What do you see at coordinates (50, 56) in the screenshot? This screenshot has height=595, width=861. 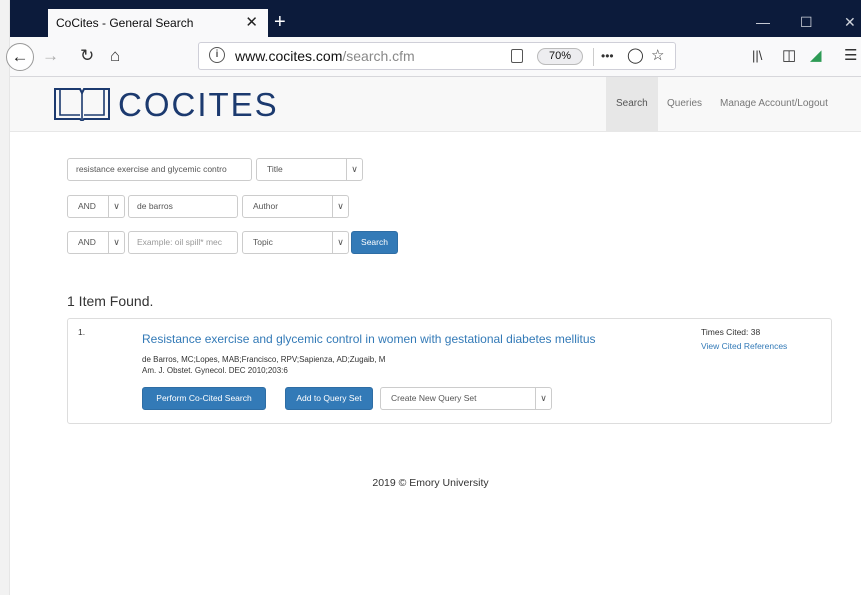 I see `forward-arrow-icon: →` at bounding box center [50, 56].